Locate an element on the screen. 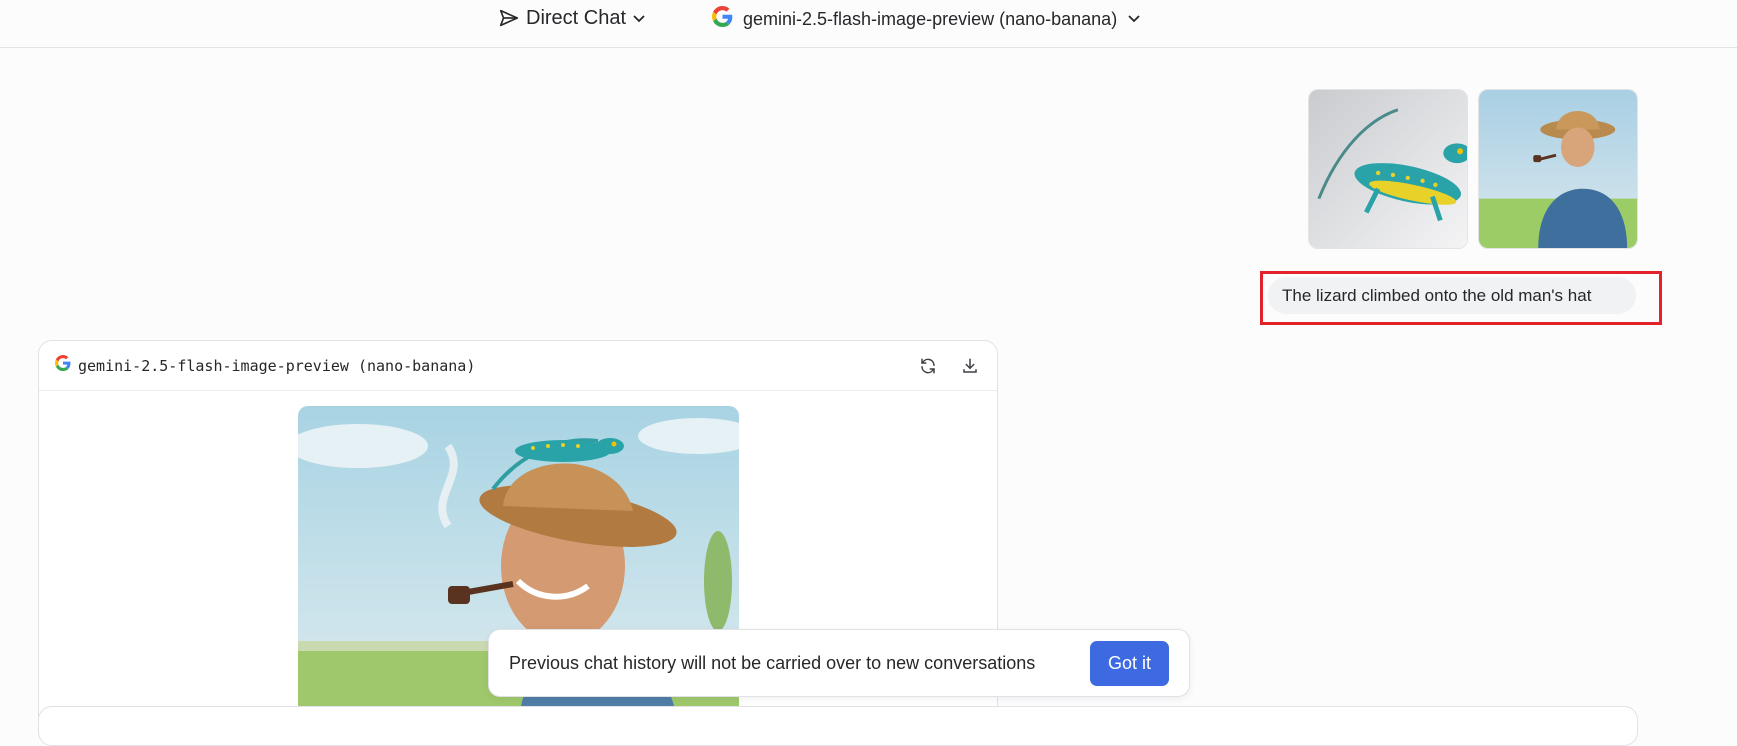  mode-selector: Direct Chat is located at coordinates (572, 18).